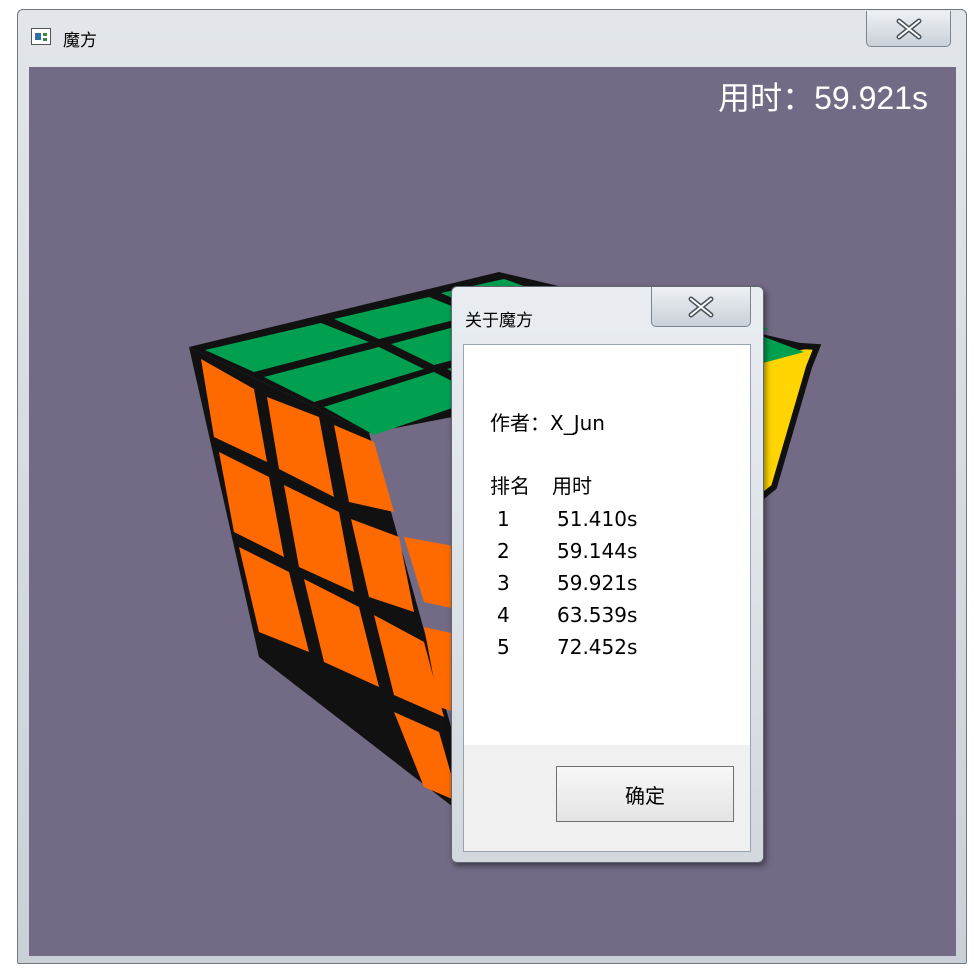 The height and width of the screenshot is (968, 974). I want to click on dialog-title: 关于魔方, so click(499, 321).